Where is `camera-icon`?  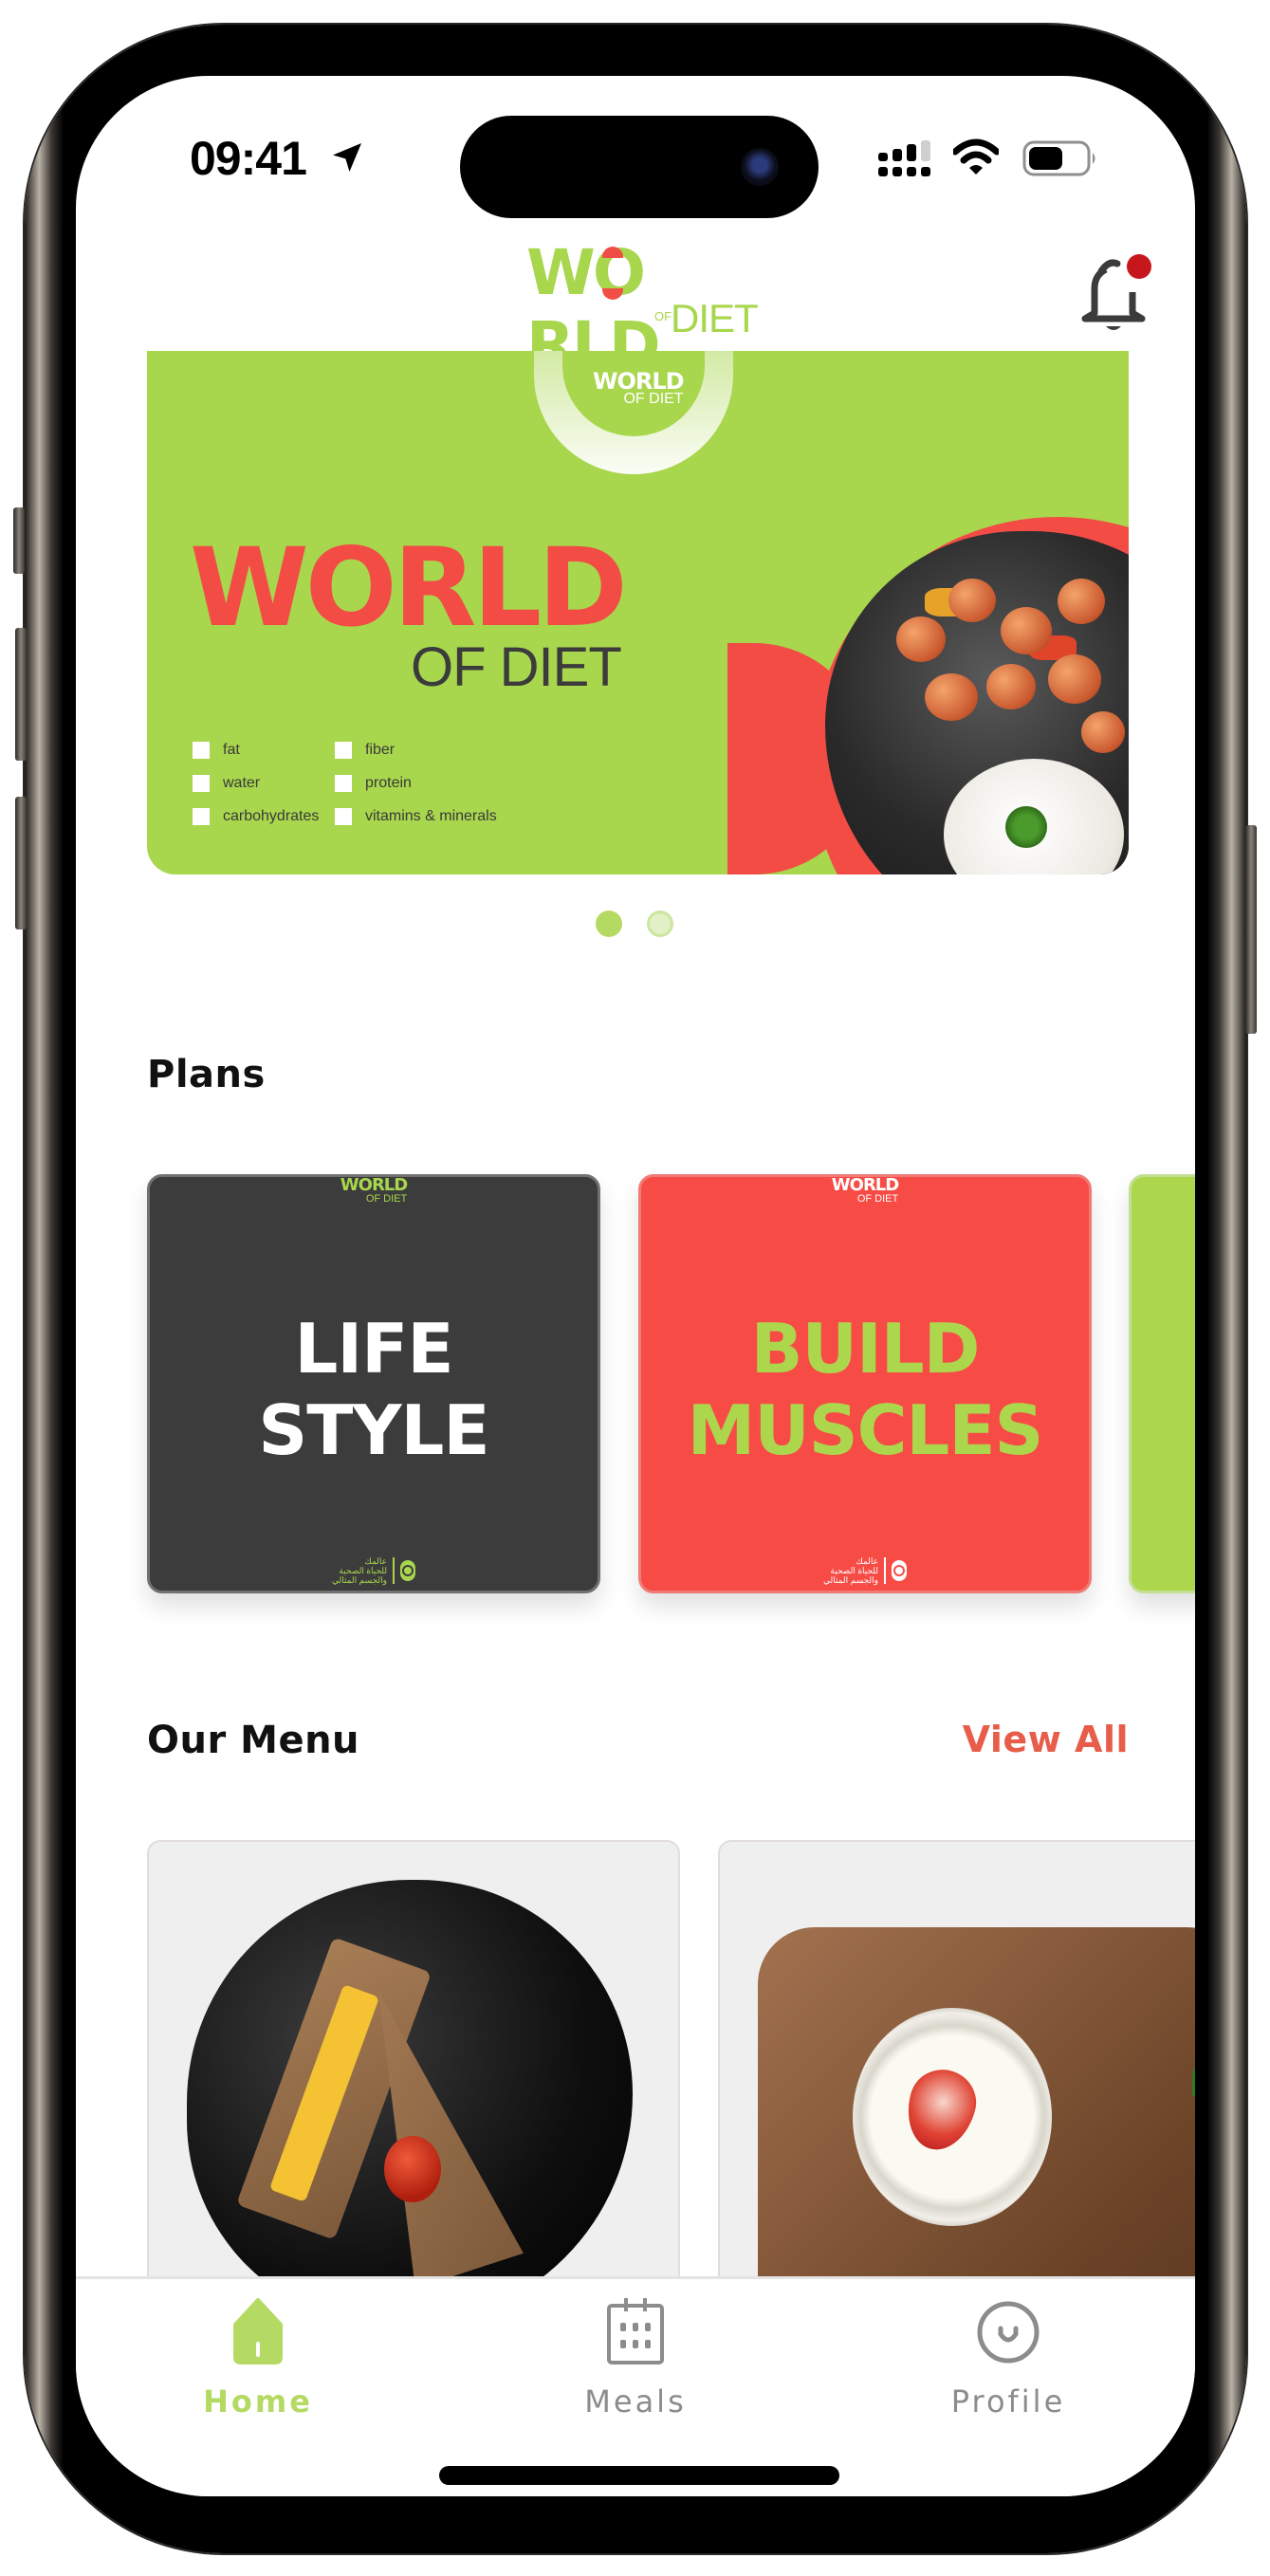
camera-icon is located at coordinates (760, 167).